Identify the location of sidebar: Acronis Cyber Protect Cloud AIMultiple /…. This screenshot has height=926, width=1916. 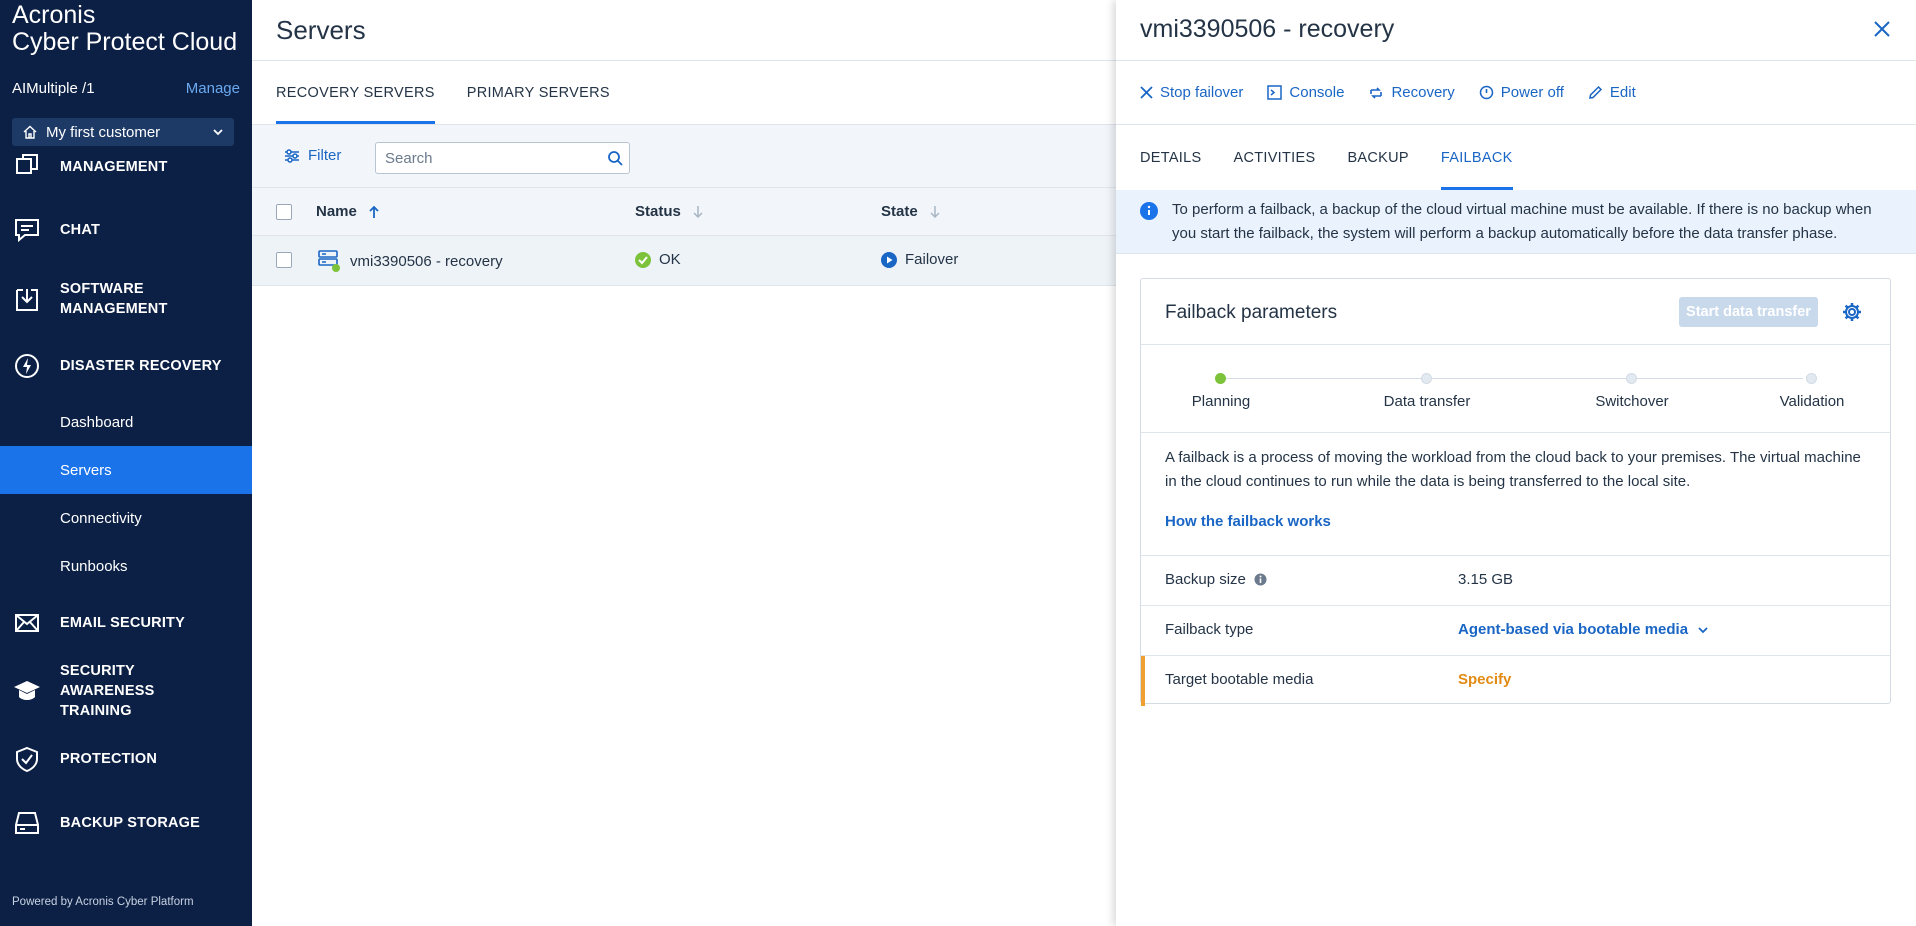
(126, 463).